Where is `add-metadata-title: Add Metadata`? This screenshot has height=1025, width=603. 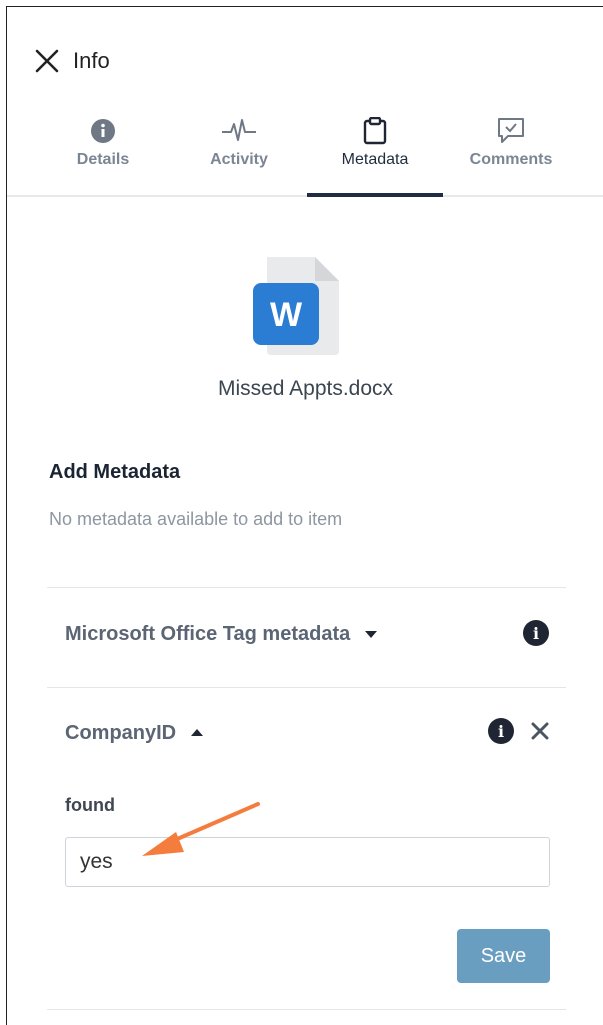 add-metadata-title: Add Metadata is located at coordinates (115, 472).